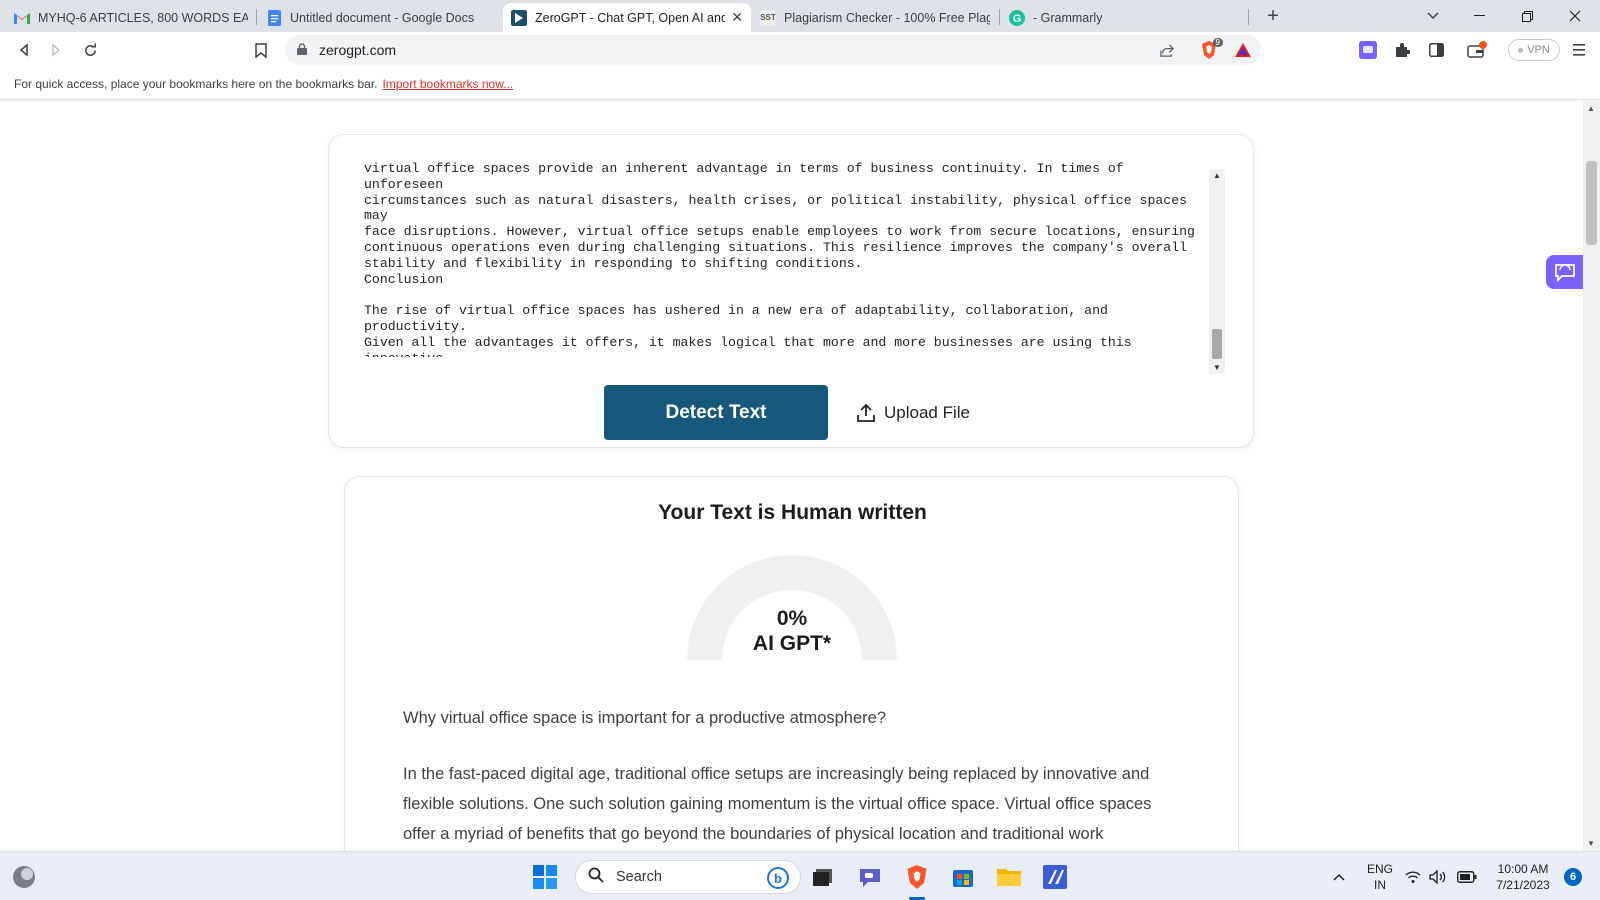 The image size is (1600, 900). I want to click on language-line-2: IN, so click(1380, 885).